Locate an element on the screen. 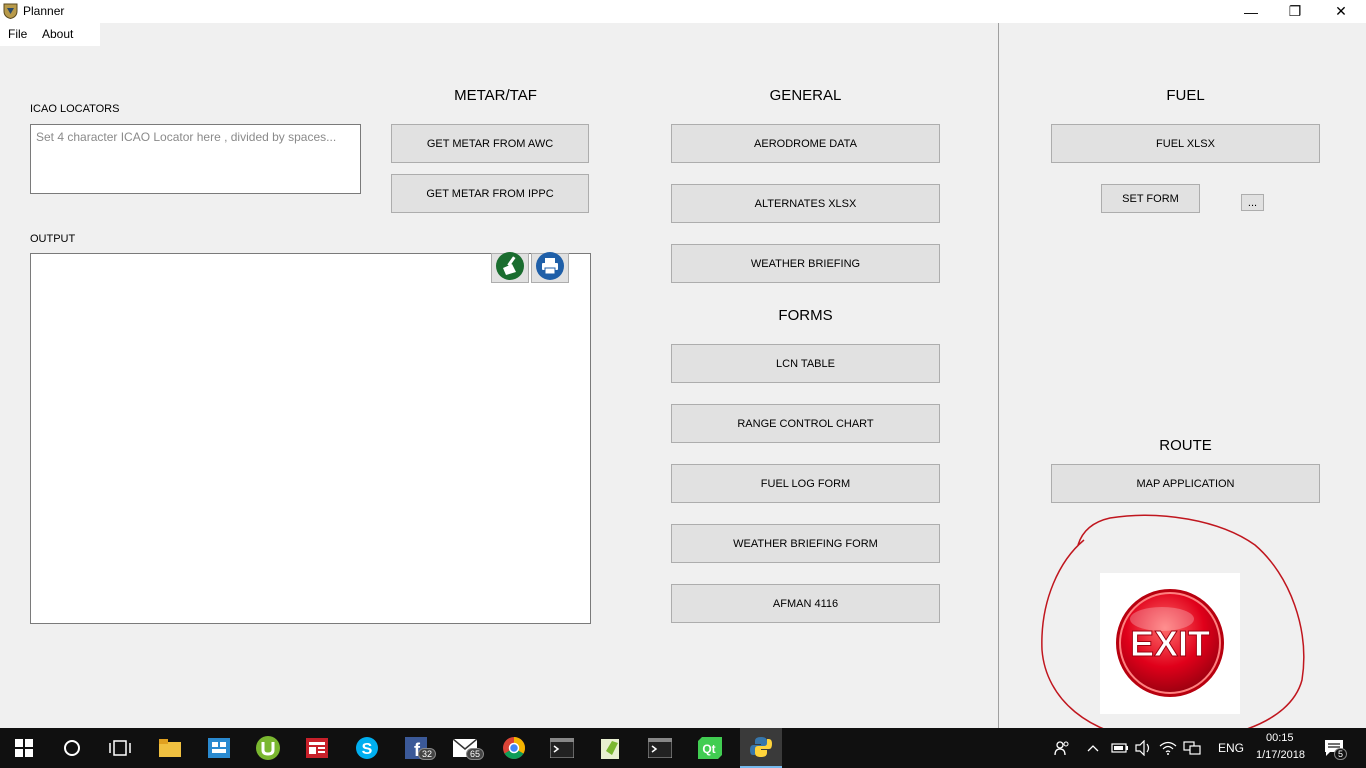 The height and width of the screenshot is (768, 1366). alternates-xlsx-button: ALTERNATES XLSX is located at coordinates (805, 203).